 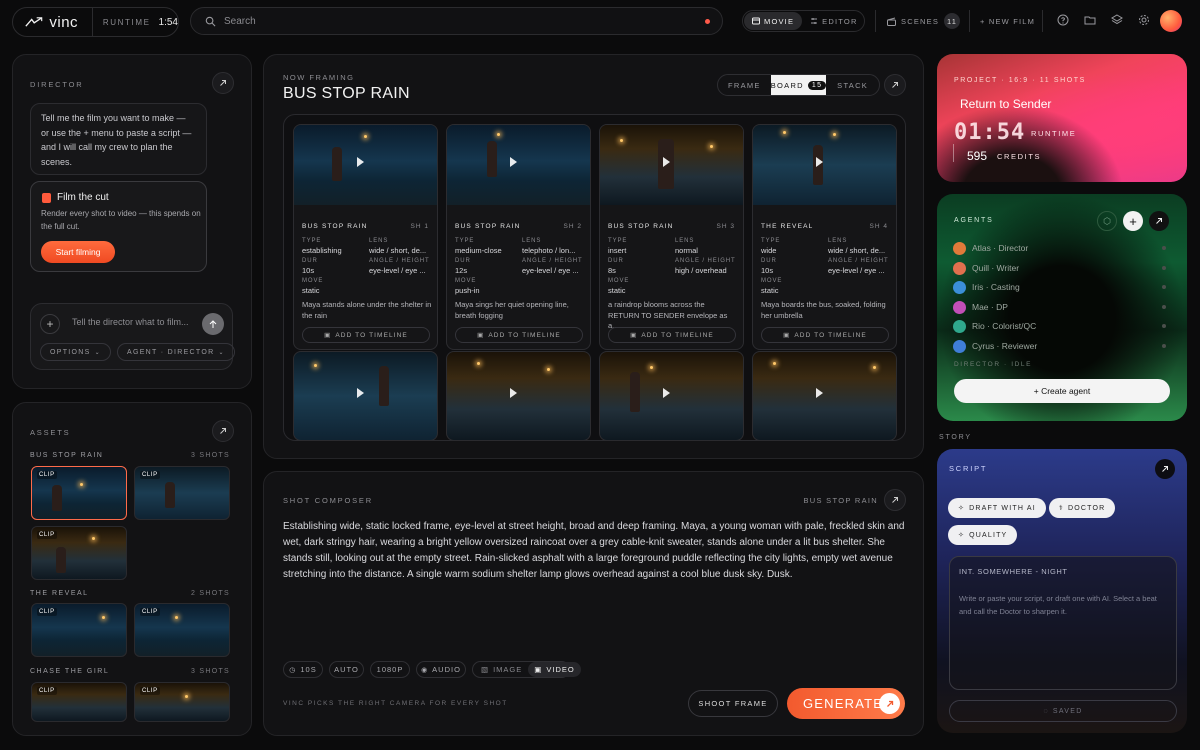 I want to click on search-bar, so click(x=456, y=21).